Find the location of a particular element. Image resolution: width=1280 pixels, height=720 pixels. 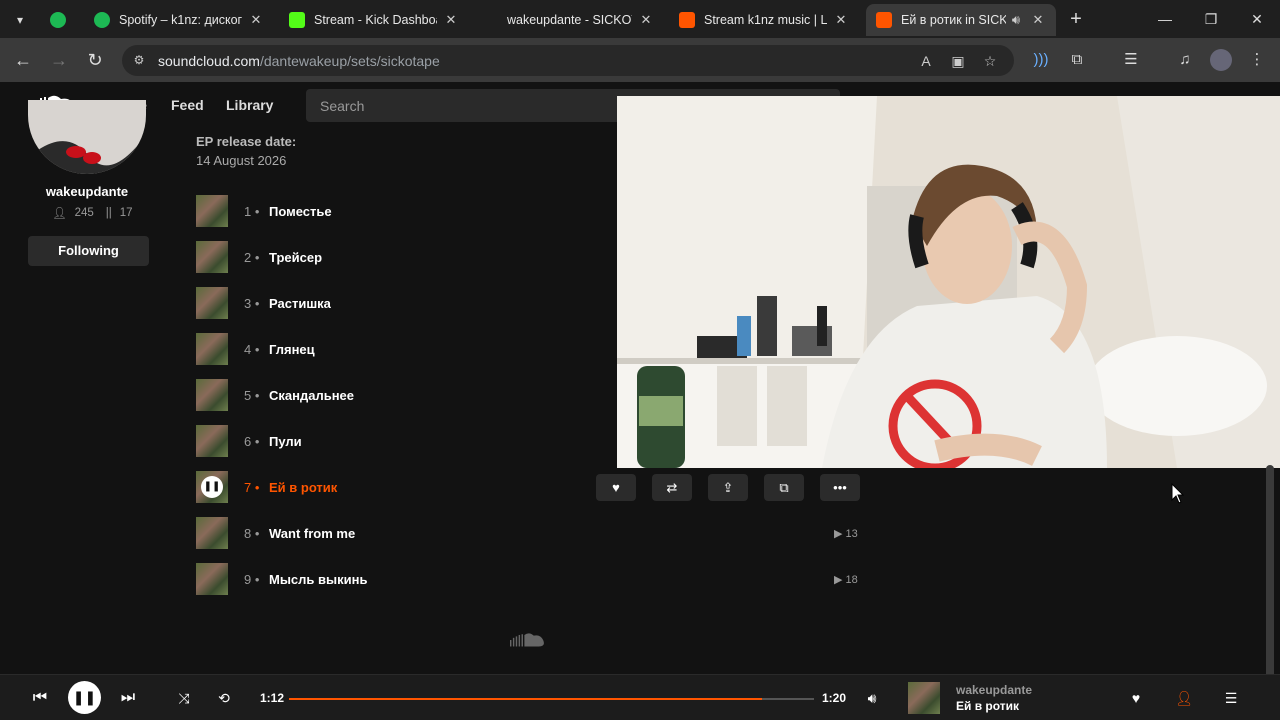

nav-feed: Feed is located at coordinates (187, 105).